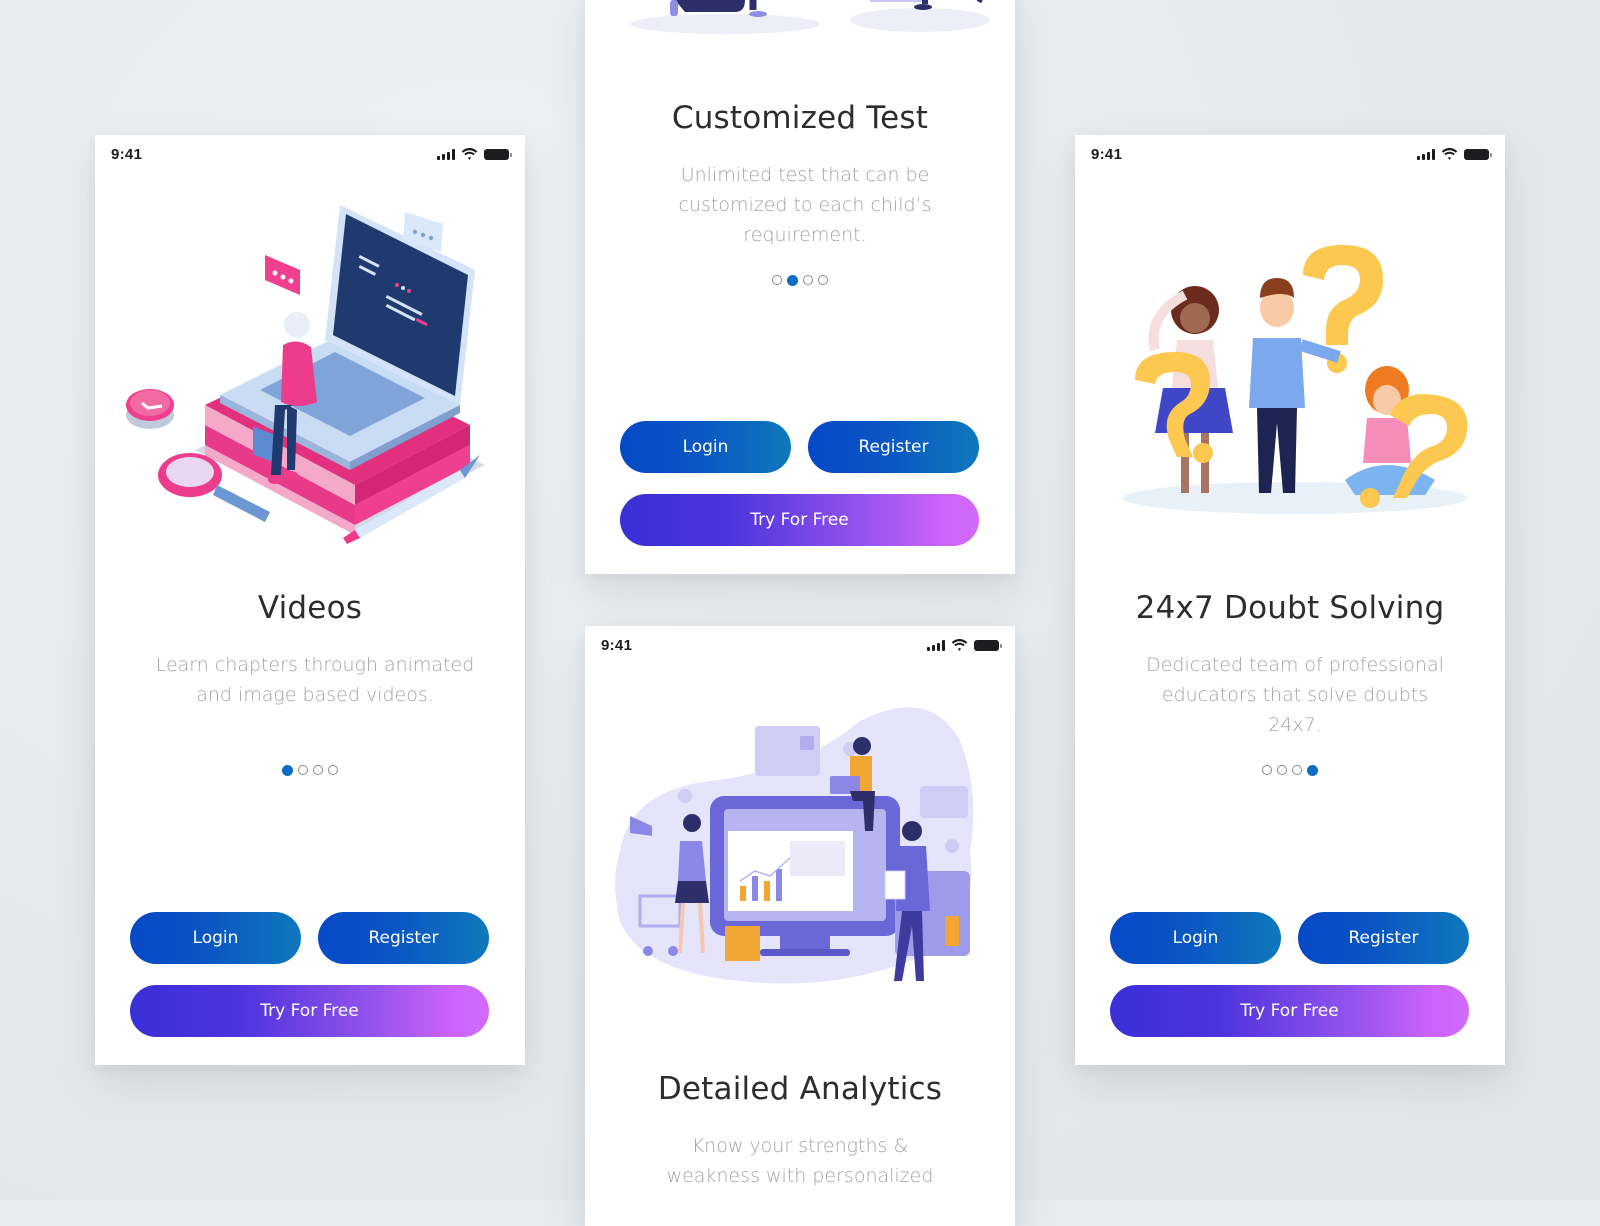  Describe the element at coordinates (1295, 379) in the screenshot. I see `question-marks-people-illustration` at that location.